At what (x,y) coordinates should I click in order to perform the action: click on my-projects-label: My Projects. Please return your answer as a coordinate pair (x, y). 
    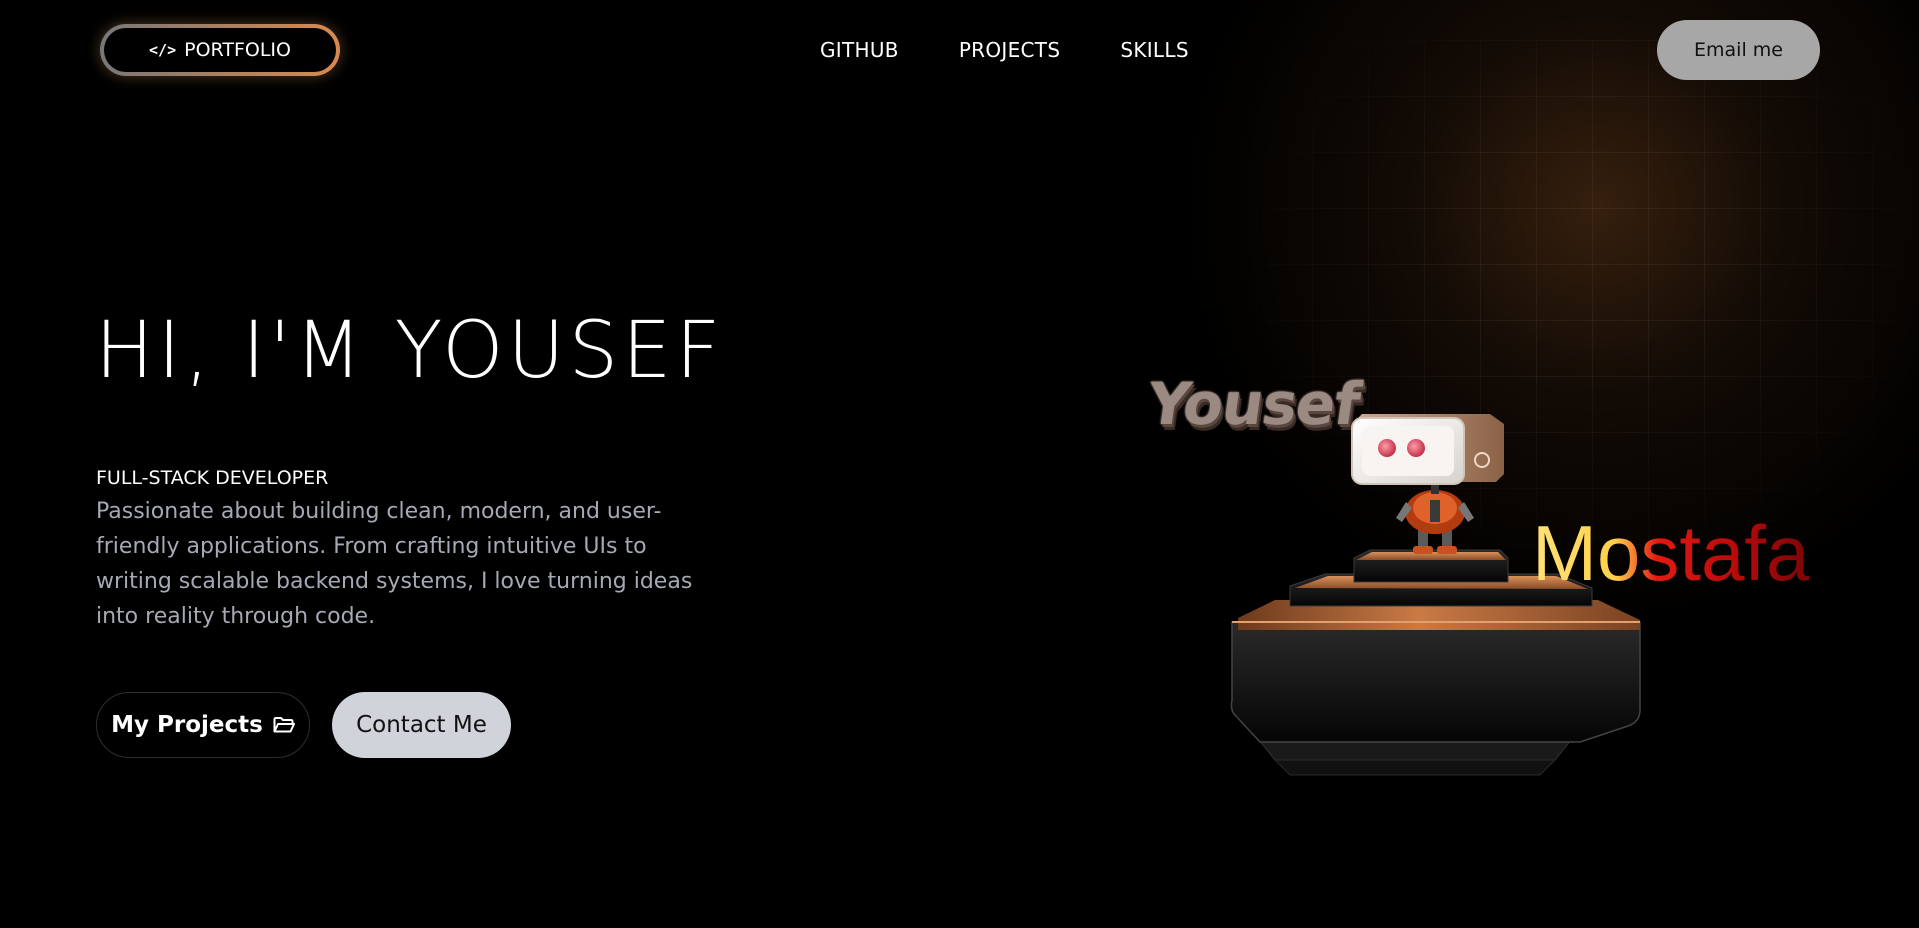
    Looking at the image, I should click on (187, 725).